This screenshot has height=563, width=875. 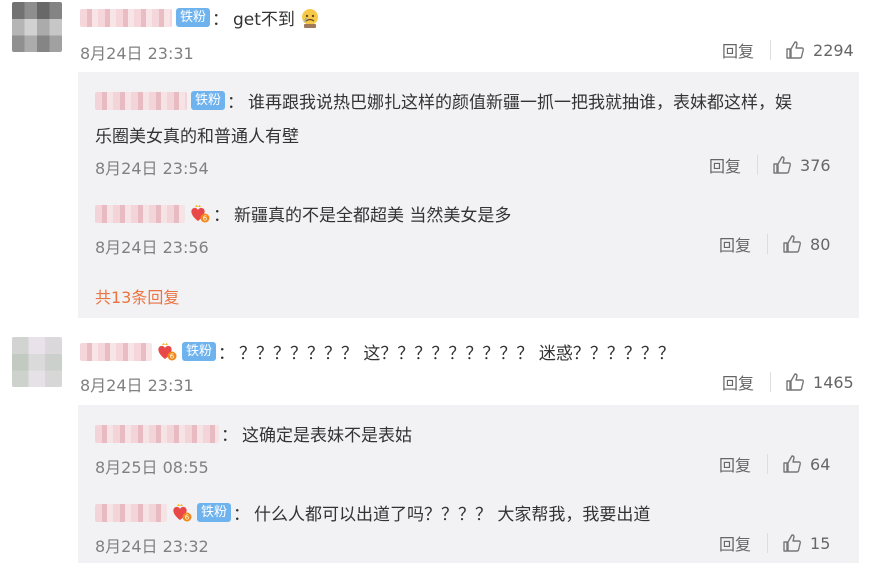 I want to click on reply-time: 8月24日 23:32, so click(x=152, y=546).